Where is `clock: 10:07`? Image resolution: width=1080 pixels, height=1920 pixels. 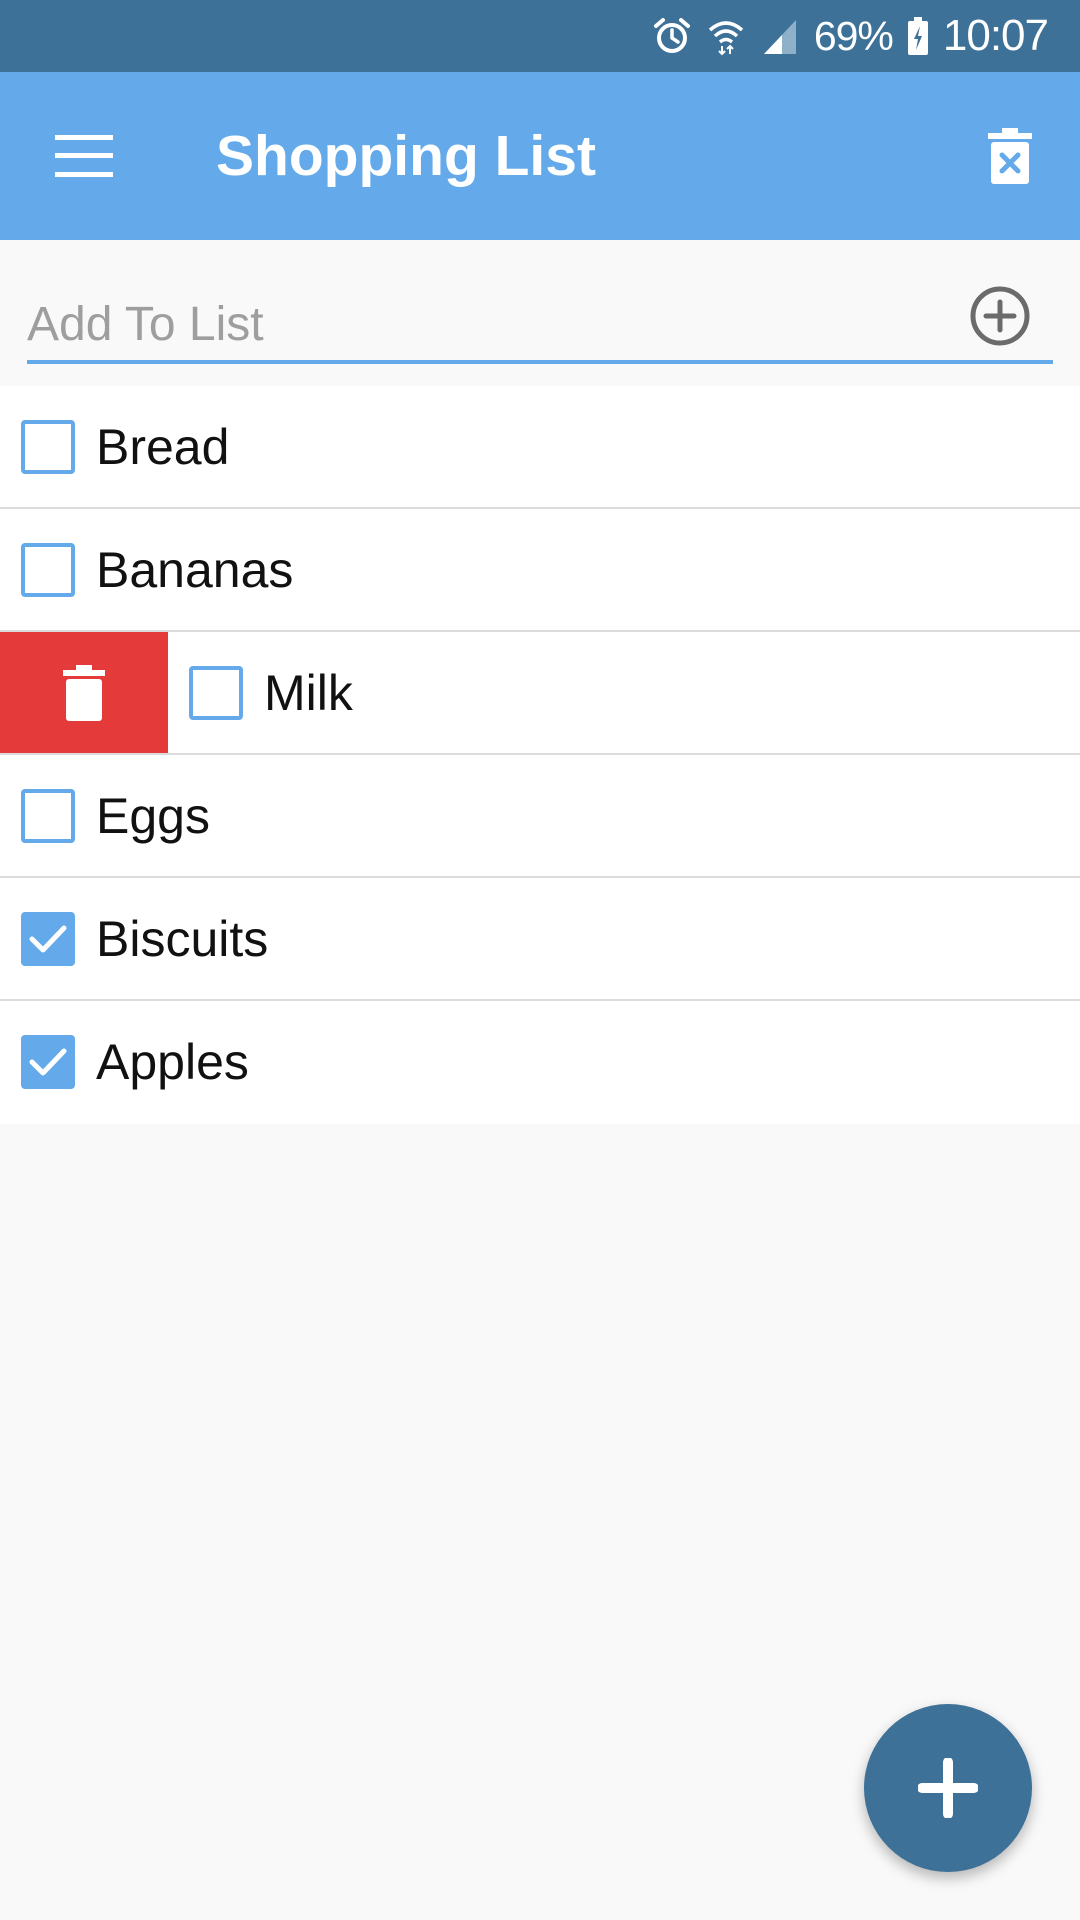 clock: 10:07 is located at coordinates (995, 35).